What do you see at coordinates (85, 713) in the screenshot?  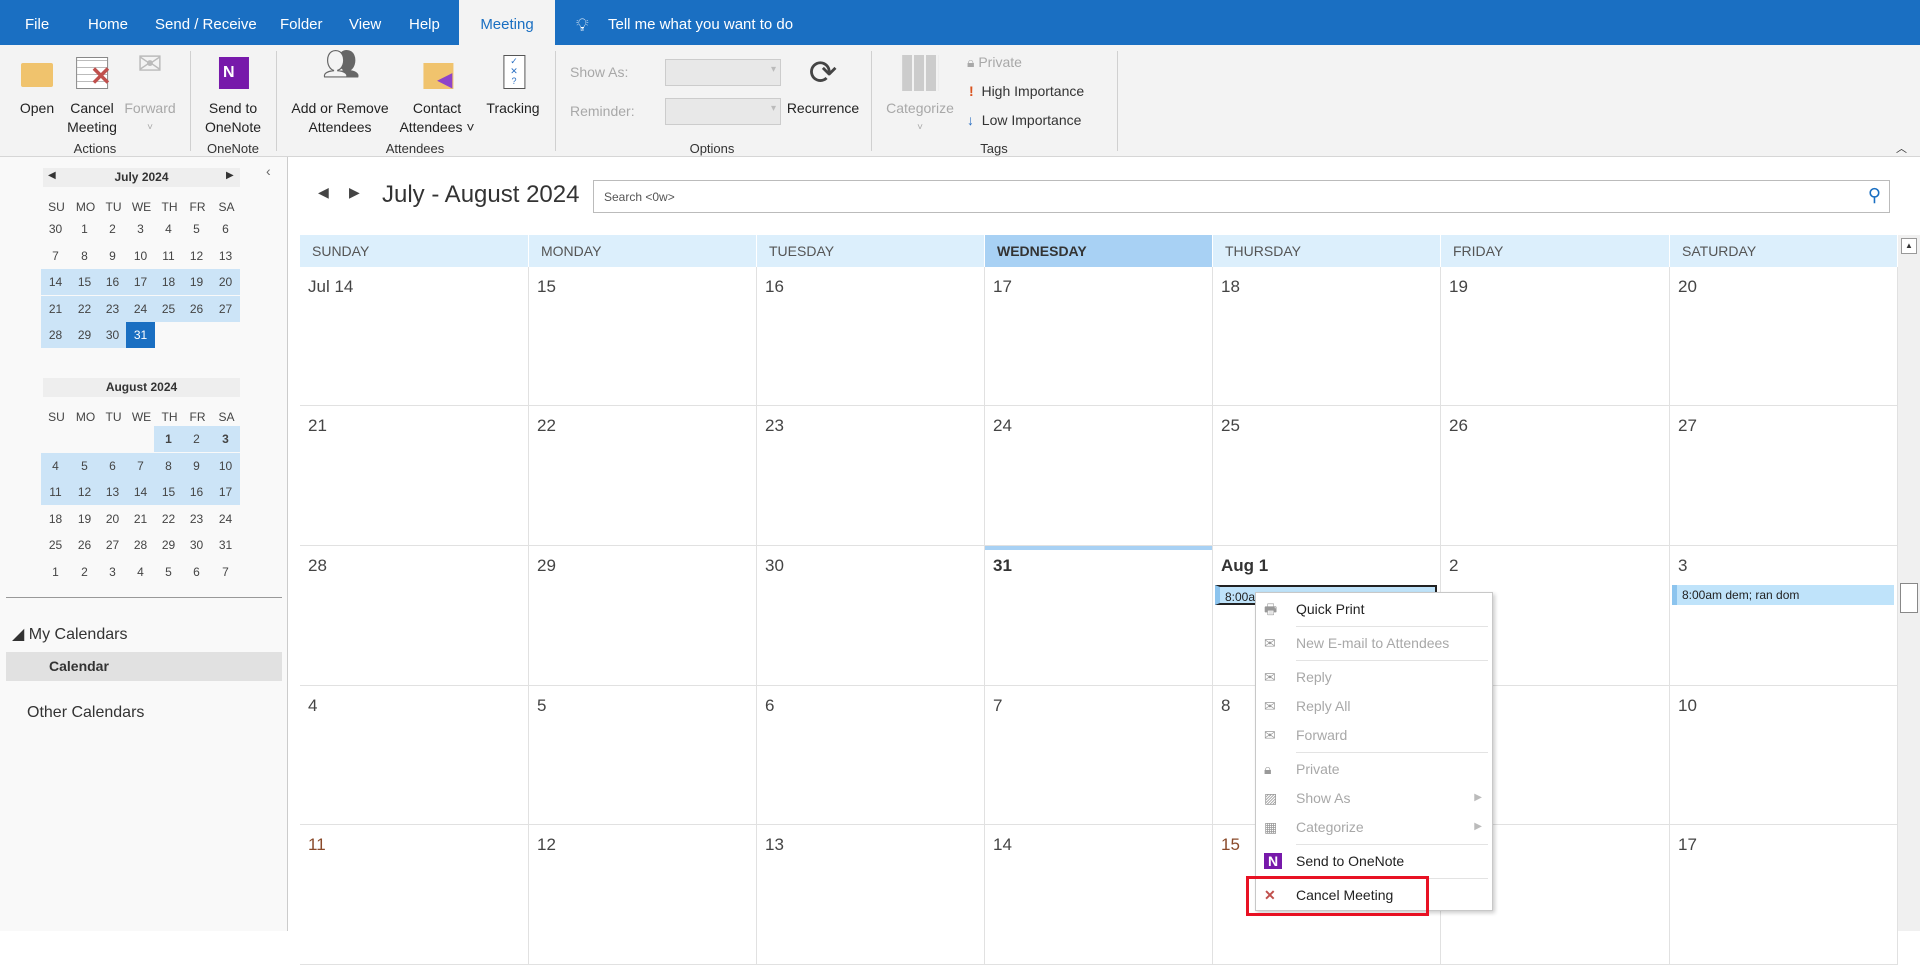 I see `other-calendars-group: Other Calendars` at bounding box center [85, 713].